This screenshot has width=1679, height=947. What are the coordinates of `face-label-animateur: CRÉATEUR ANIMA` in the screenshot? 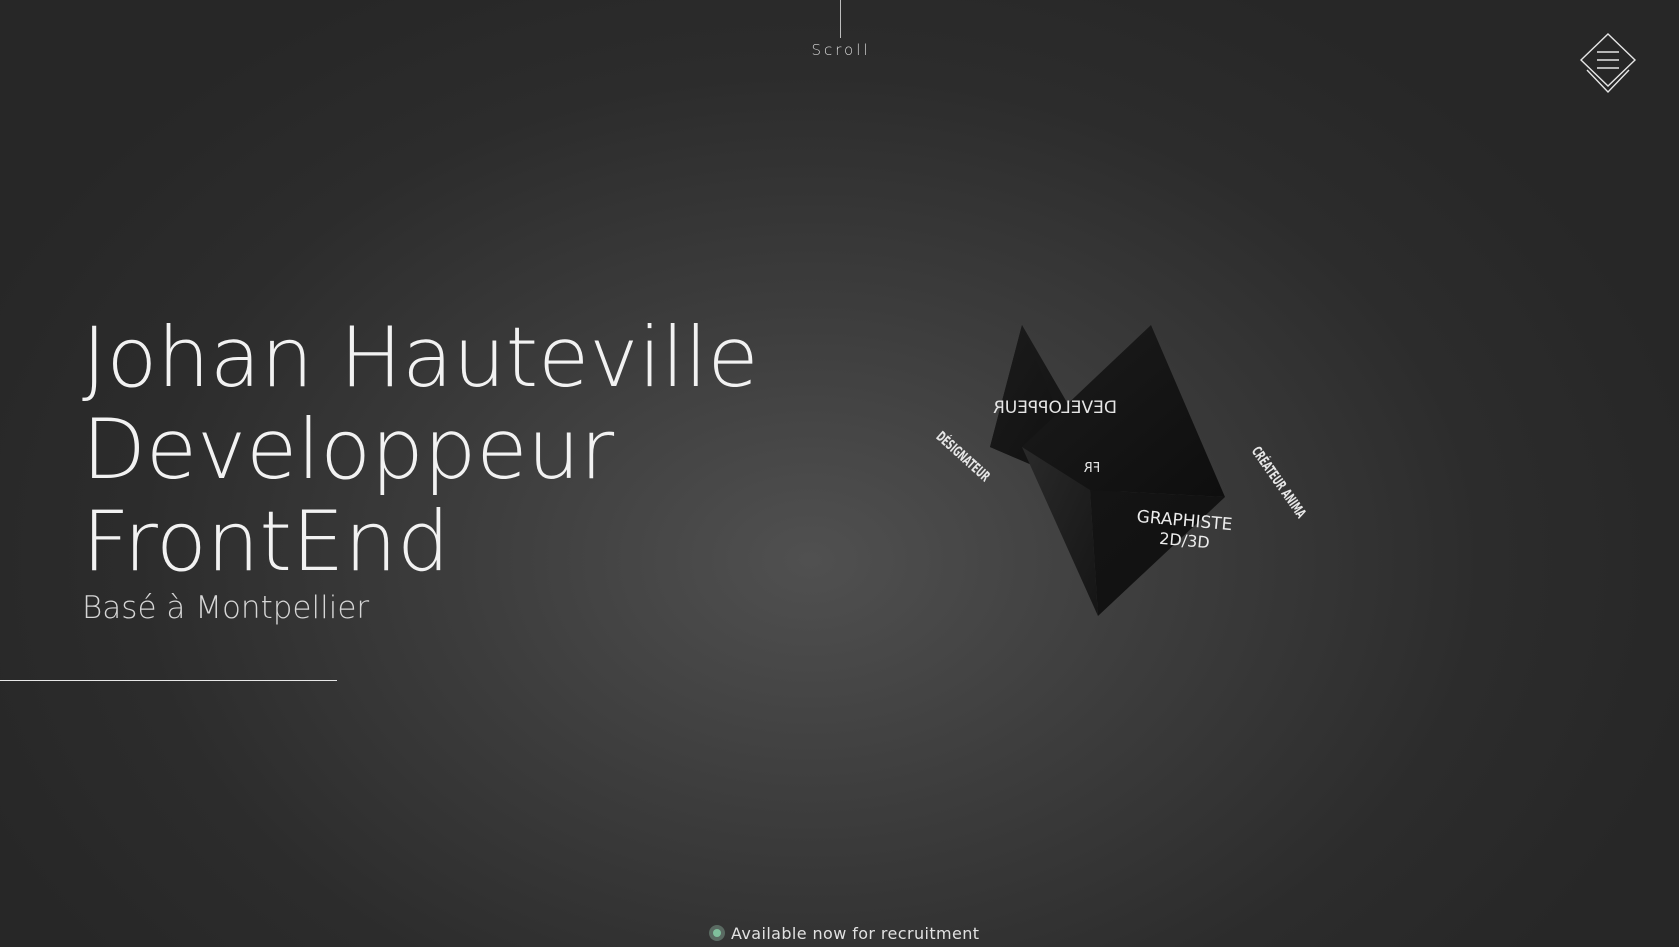 It's located at (1279, 482).